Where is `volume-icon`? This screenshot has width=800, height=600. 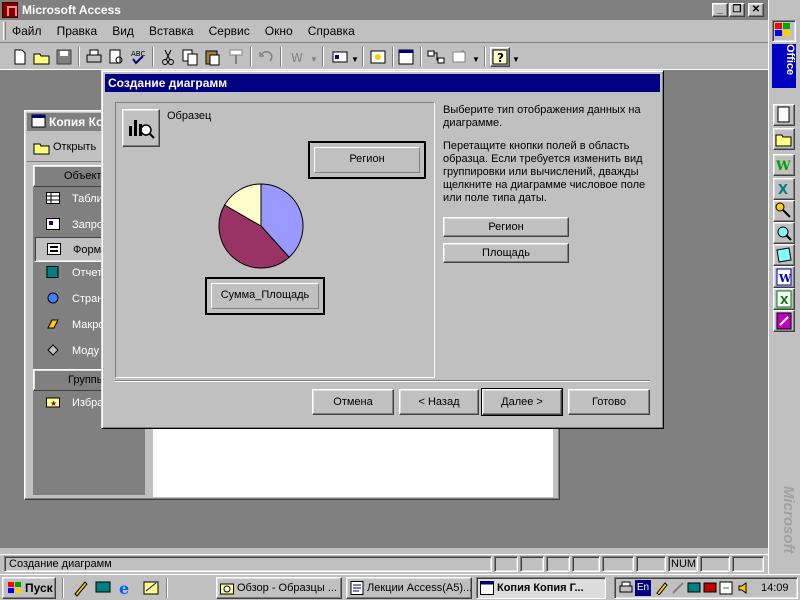
volume-icon is located at coordinates (744, 588).